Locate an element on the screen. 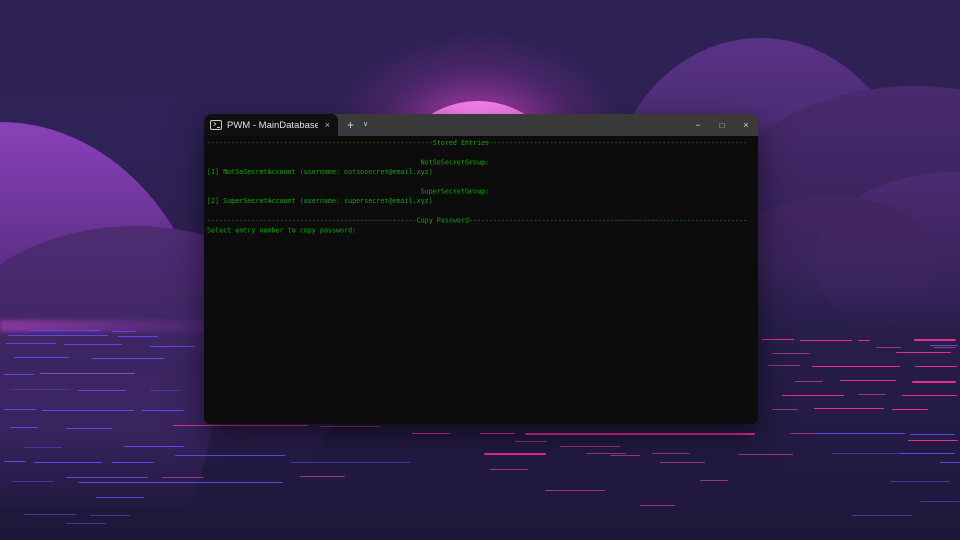 The width and height of the screenshot is (960, 540). window-controls: − □ × is located at coordinates (722, 125).